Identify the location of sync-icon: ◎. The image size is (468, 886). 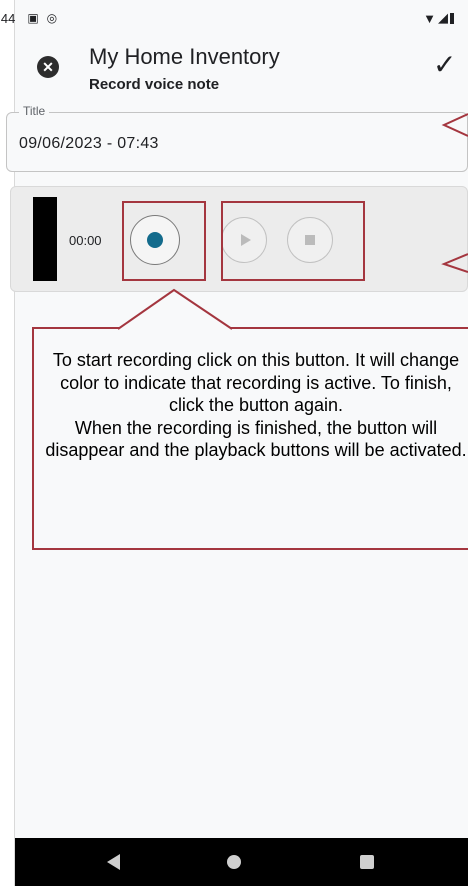
(52, 18).